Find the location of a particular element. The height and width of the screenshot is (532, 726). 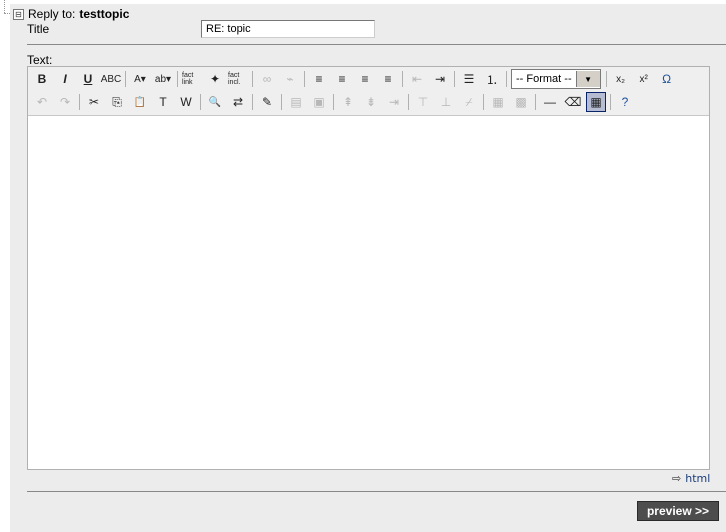

insert-col-before-icon: ⊤ is located at coordinates (423, 102).